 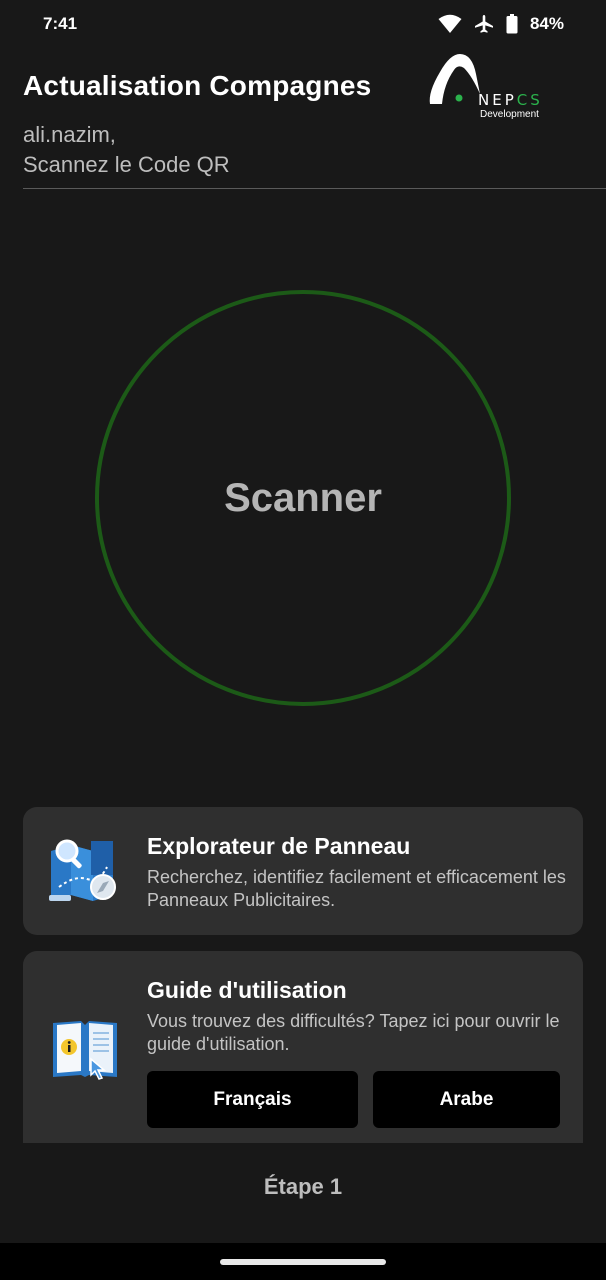 What do you see at coordinates (60, 23) in the screenshot?
I see `status-time: 7:41` at bounding box center [60, 23].